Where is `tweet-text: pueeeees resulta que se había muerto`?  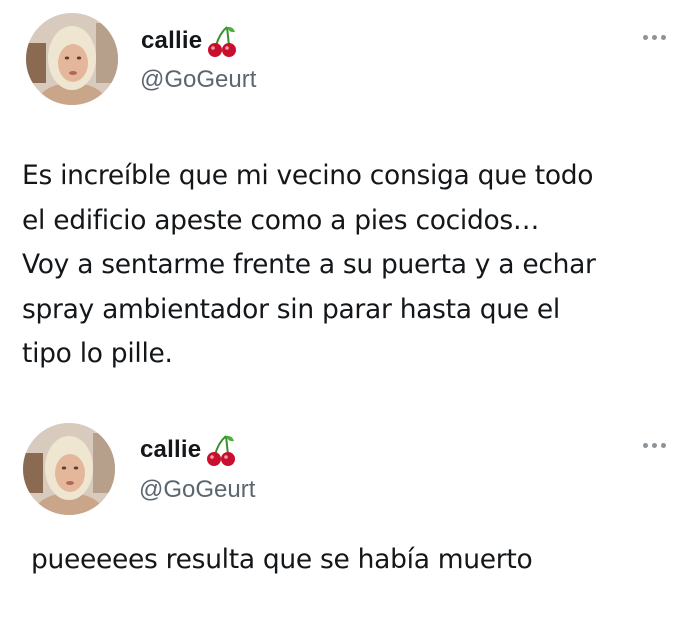
tweet-text: pueeeees resulta que se había muerto is located at coordinates (282, 559).